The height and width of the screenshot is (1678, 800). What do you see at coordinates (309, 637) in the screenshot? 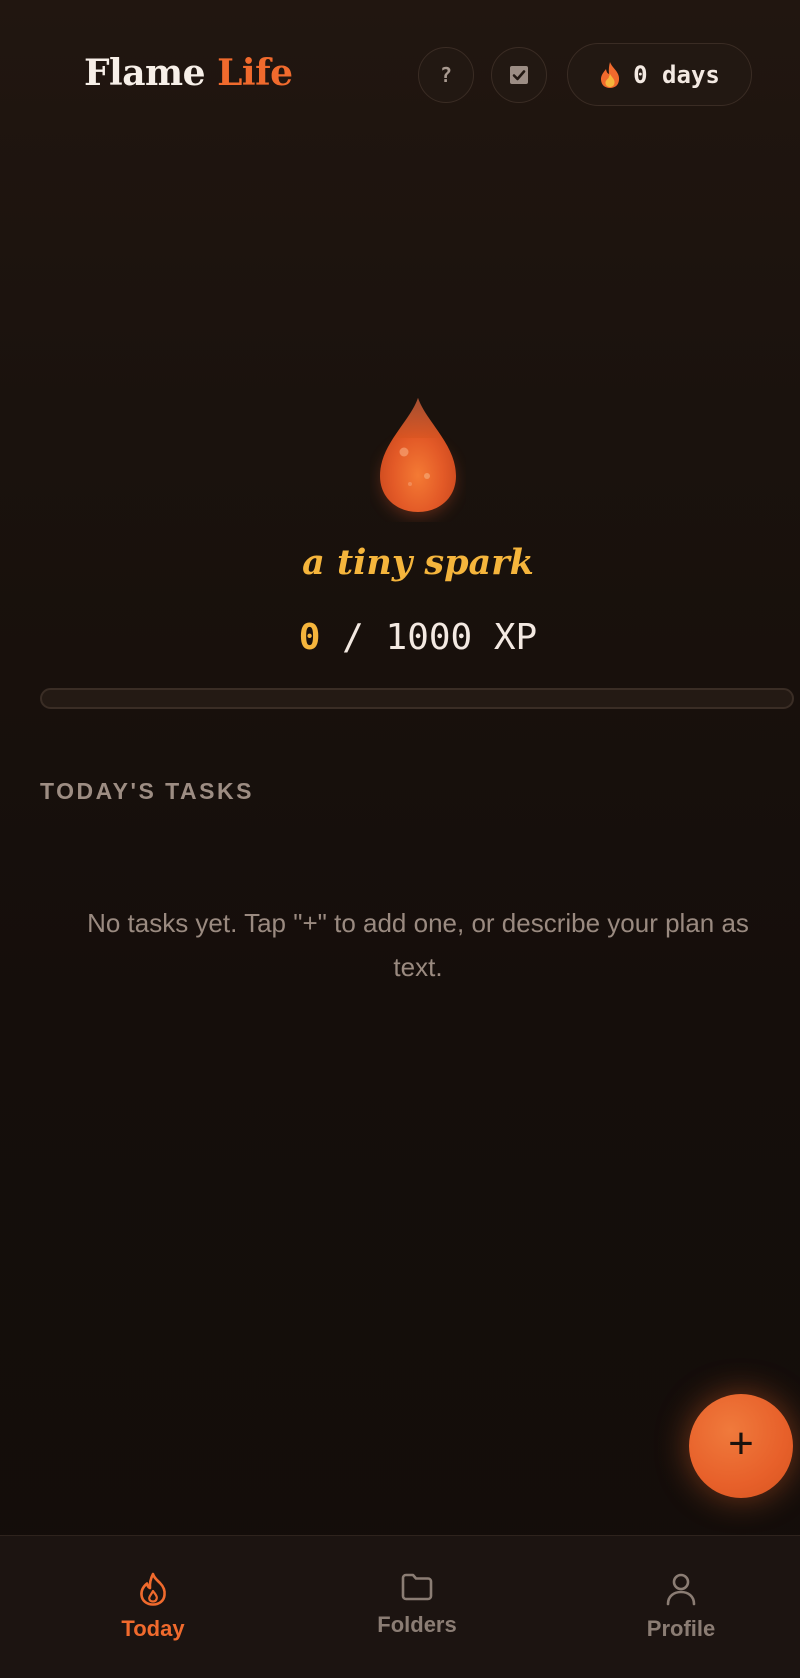
I see `xp-current: 0` at bounding box center [309, 637].